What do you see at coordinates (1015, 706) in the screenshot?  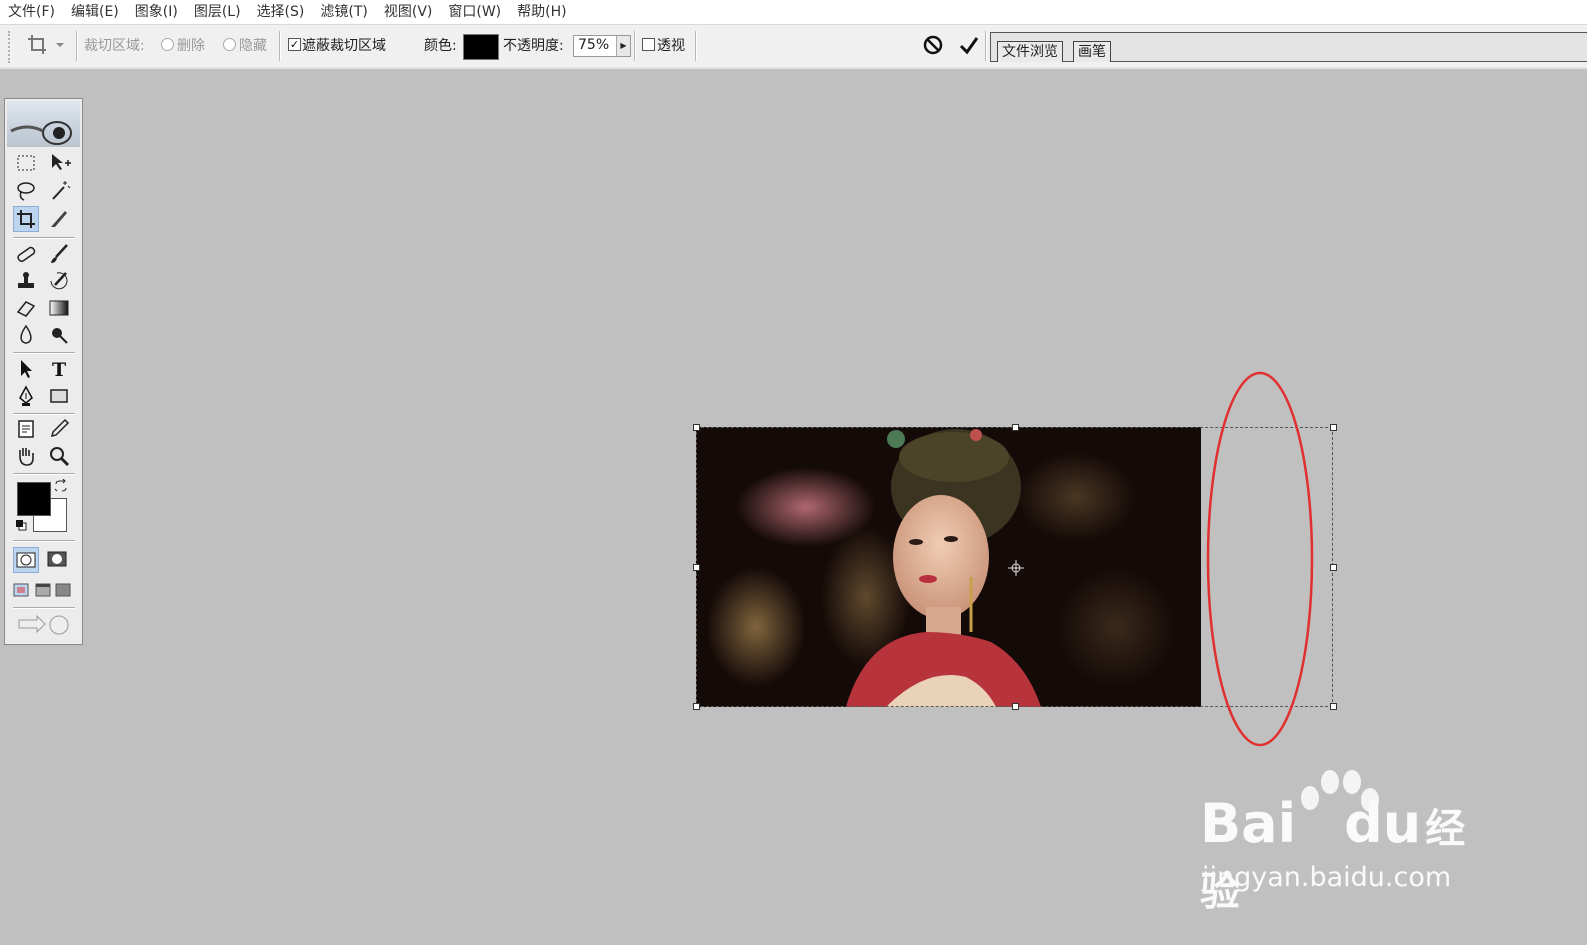 I see `crop-handle-bottom-center` at bounding box center [1015, 706].